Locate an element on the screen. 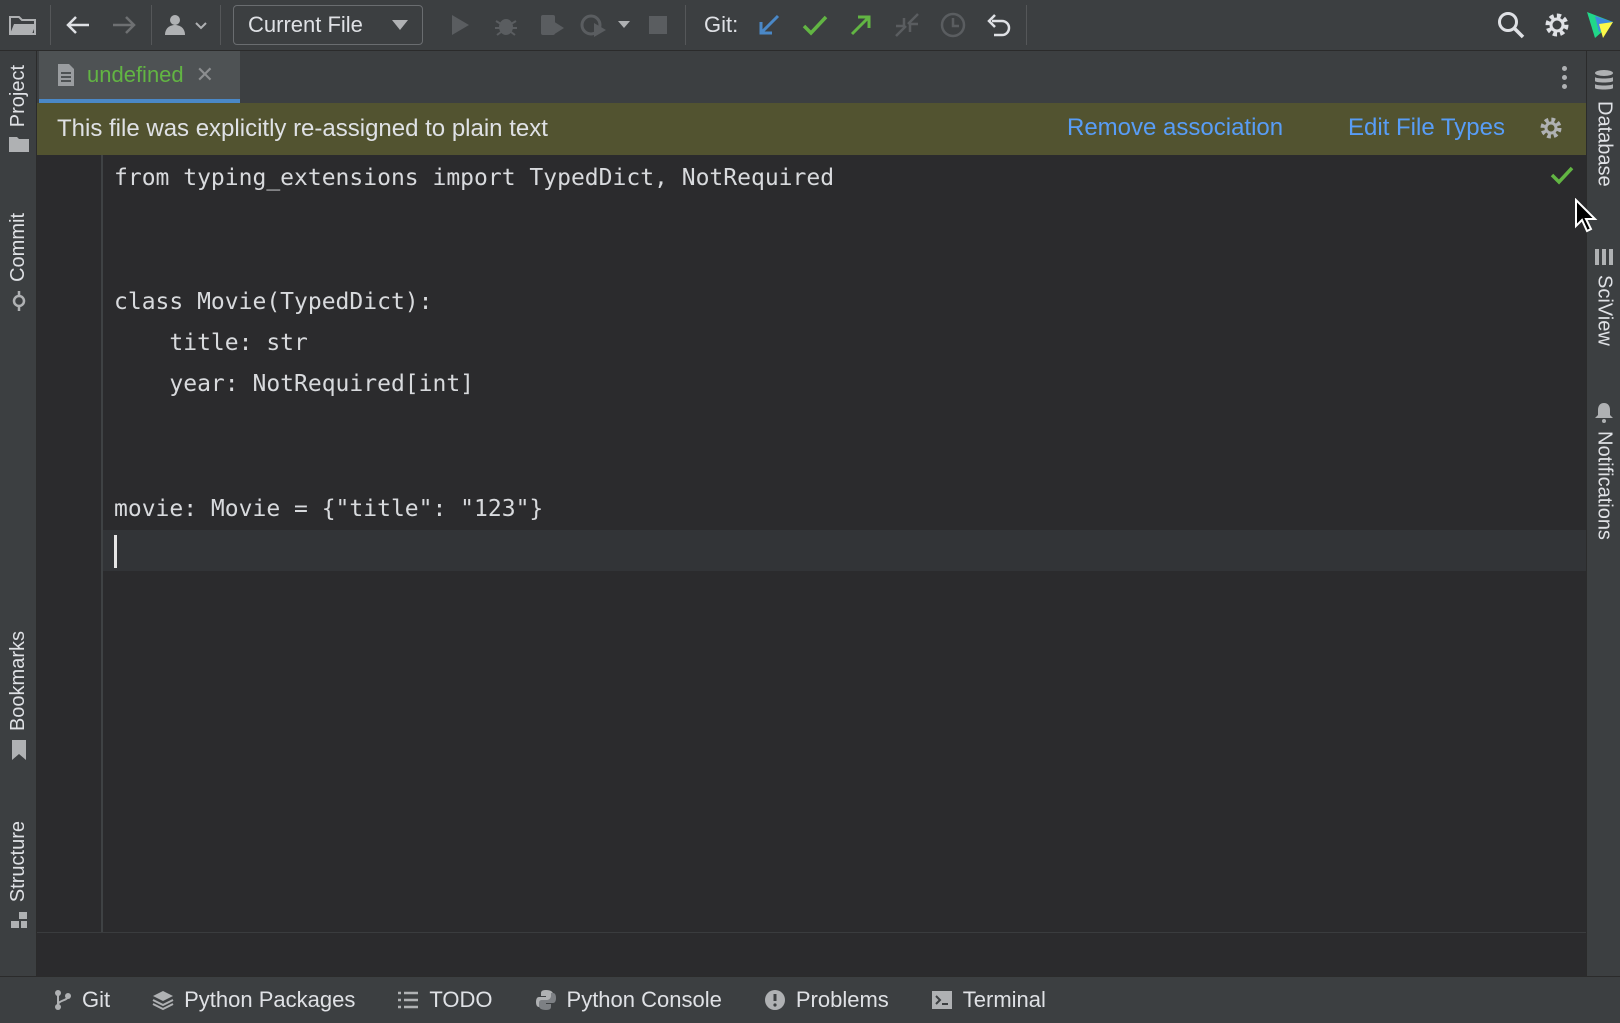 The width and height of the screenshot is (1620, 1023). editor-tabs-row: undefined ✕ is located at coordinates (811, 77).